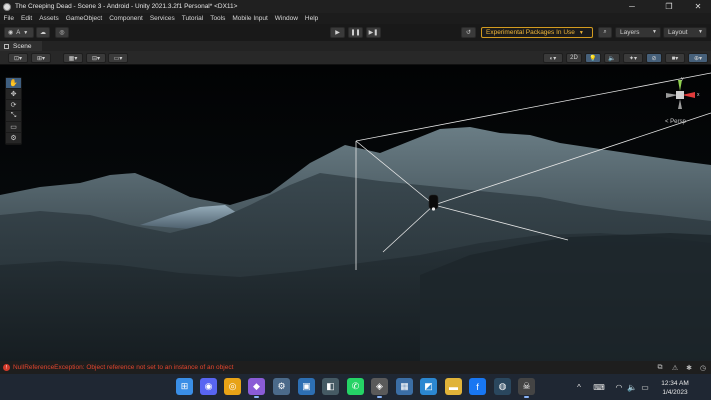 Image resolution: width=711 pixels, height=400 pixels. What do you see at coordinates (530, 32) in the screenshot?
I see `experimental-packages-label: Experimental Packages In Use` at bounding box center [530, 32].